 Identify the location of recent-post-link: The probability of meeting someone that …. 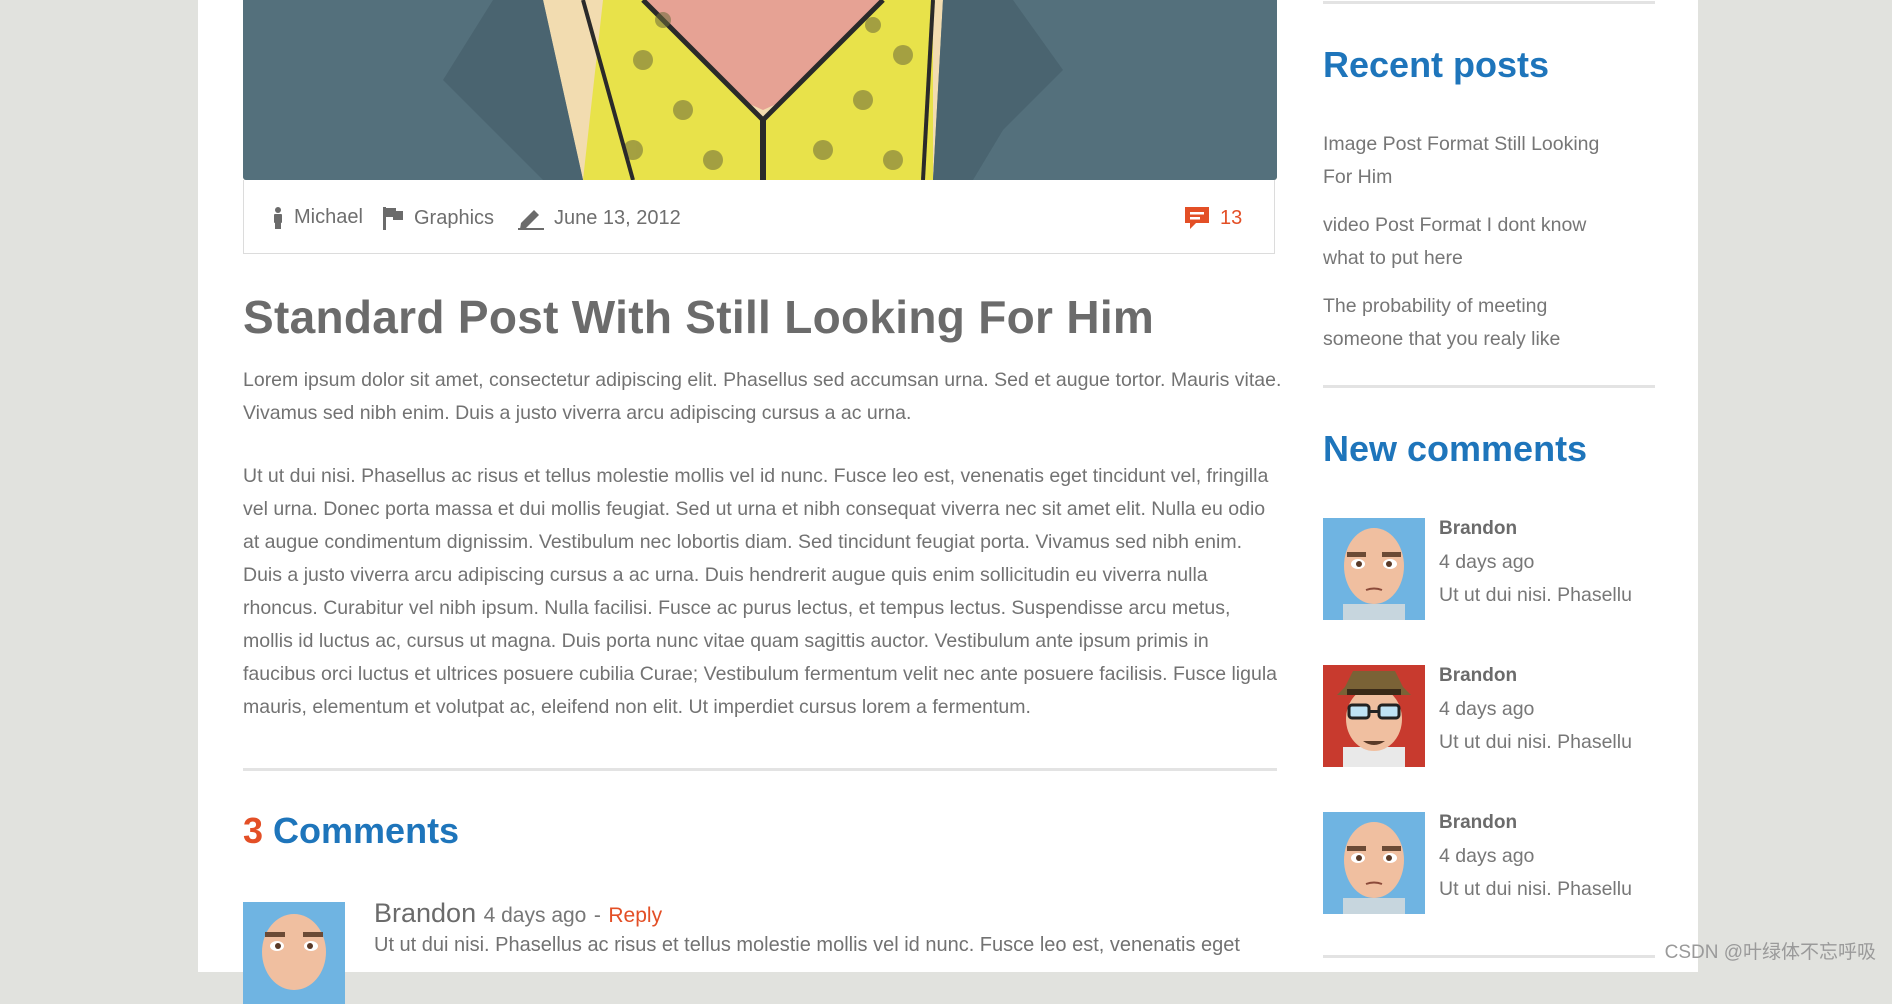
(1473, 323).